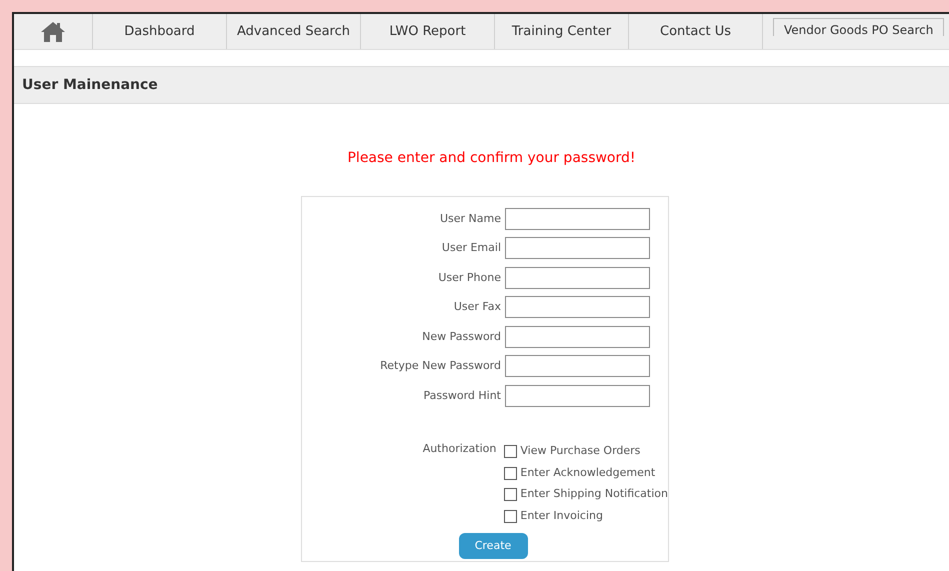  What do you see at coordinates (594, 494) in the screenshot?
I see `checkbox-label: Enter Shipping Notification` at bounding box center [594, 494].